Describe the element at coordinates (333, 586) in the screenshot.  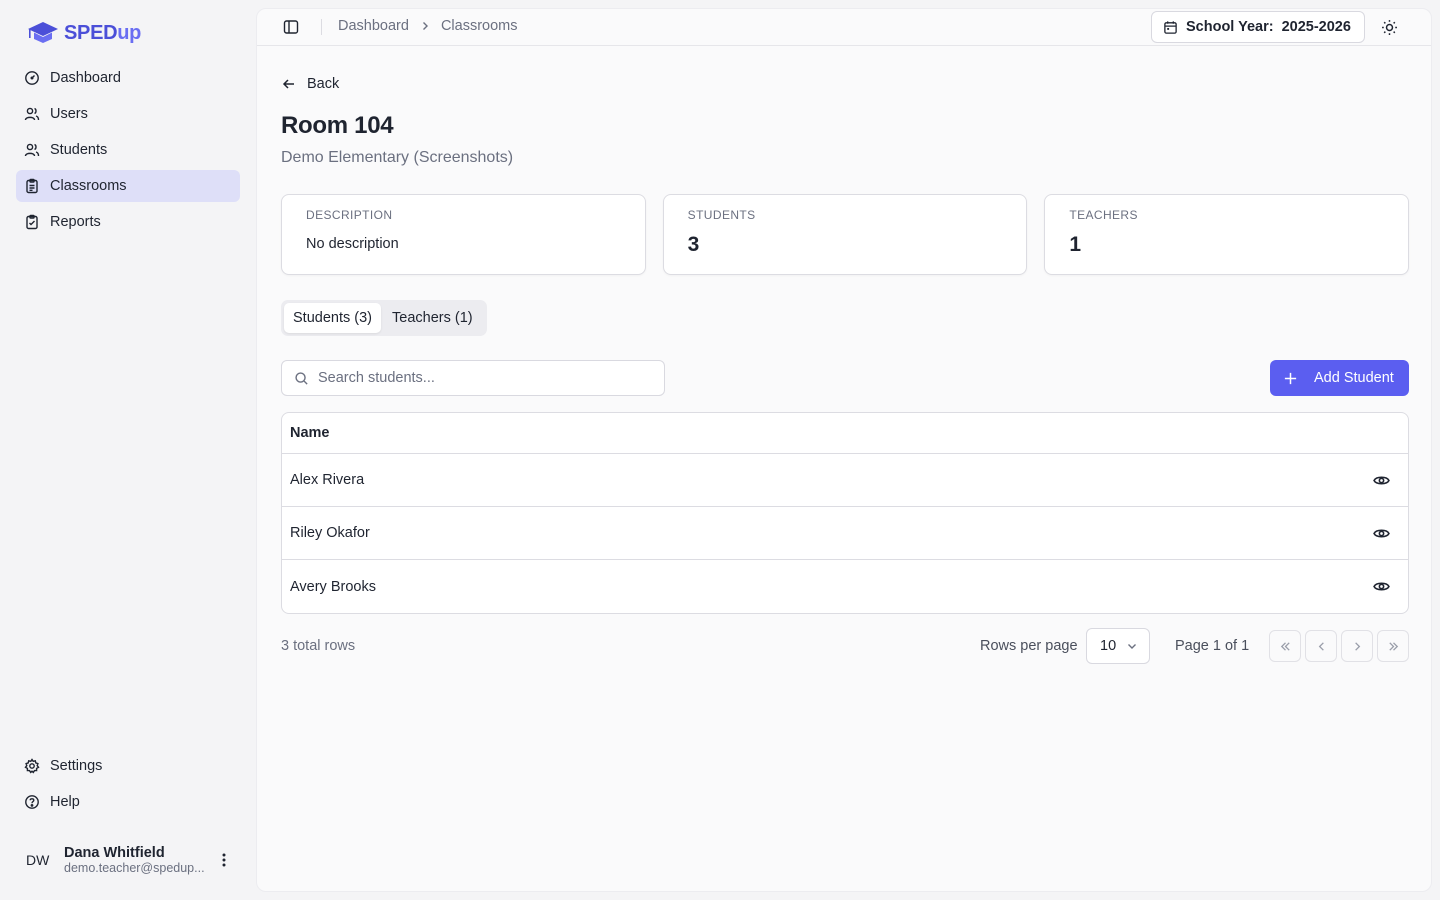
I see `student-name: Avery Brooks` at that location.